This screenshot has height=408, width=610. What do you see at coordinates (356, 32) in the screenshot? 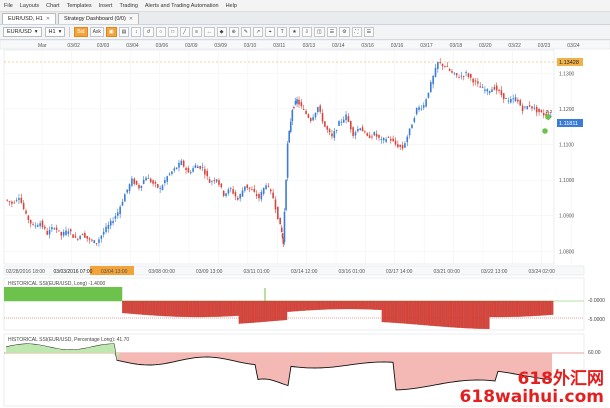
I see `toolbar-tool-icon: ⛶` at bounding box center [356, 32].